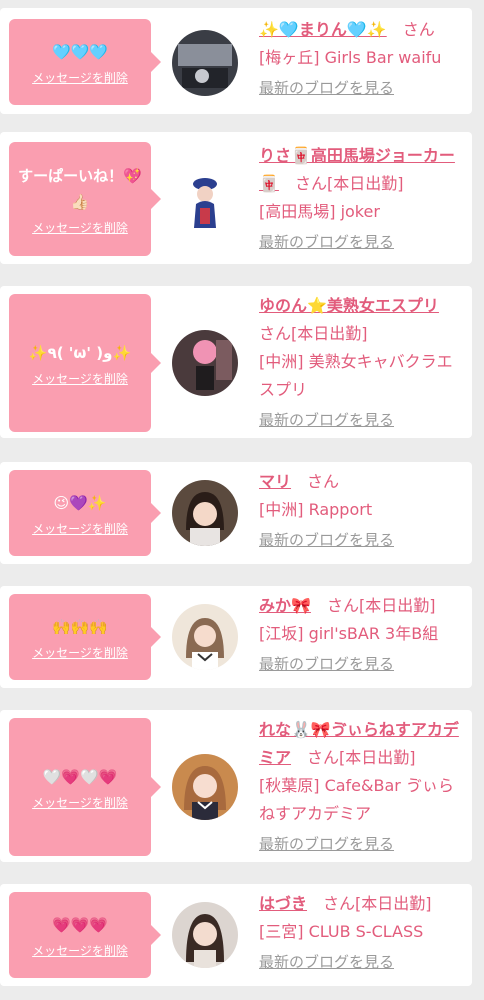  Describe the element at coordinates (356, 799) in the screenshot. I see `shop-name: [秋葉原] Cafe&Bar ゔぃらねすアカデミア` at that location.